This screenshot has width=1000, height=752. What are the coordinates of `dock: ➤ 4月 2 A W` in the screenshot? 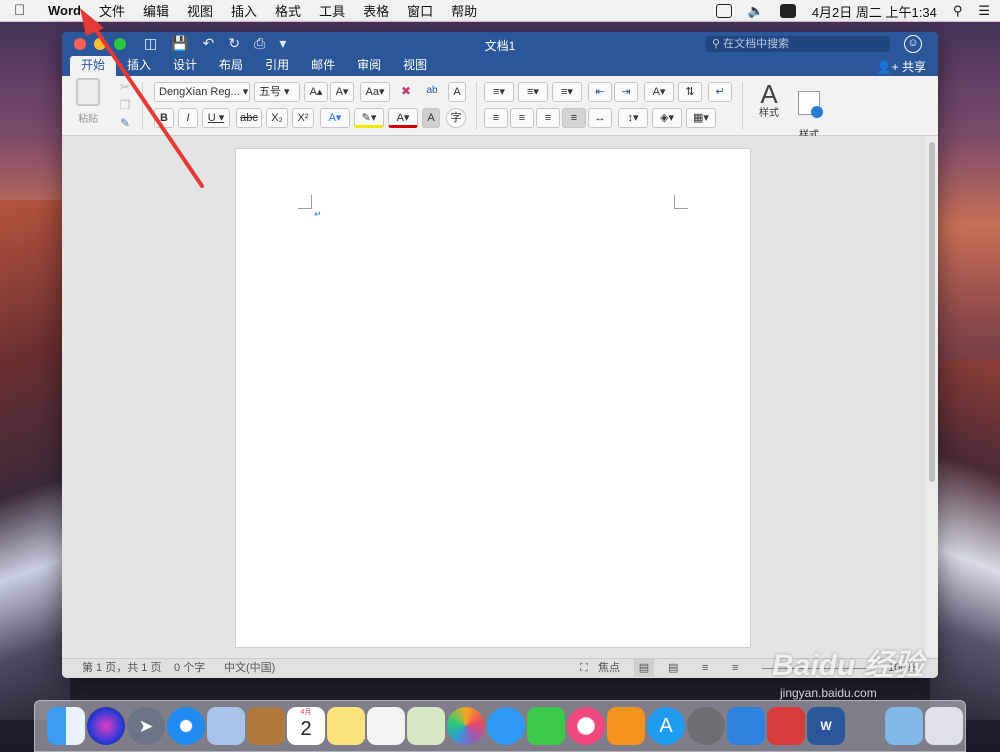 It's located at (500, 726).